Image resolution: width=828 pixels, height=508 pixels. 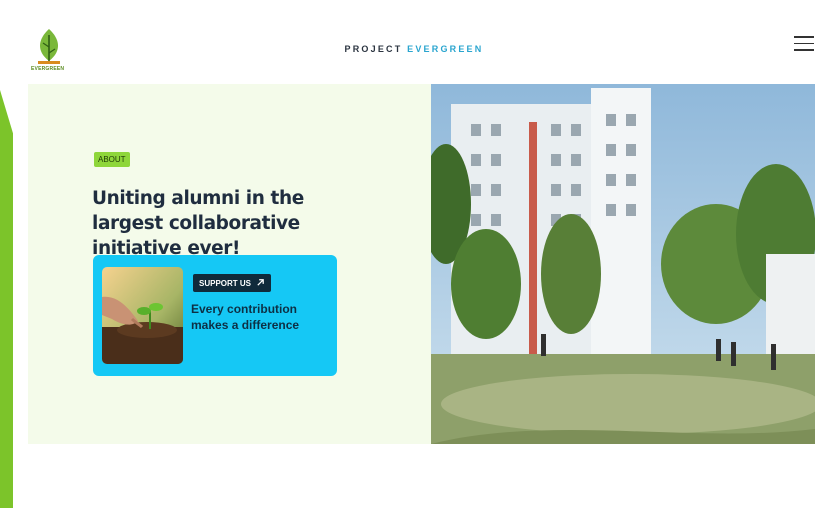 What do you see at coordinates (804, 44) in the screenshot?
I see `hamburger-menu-icon` at bounding box center [804, 44].